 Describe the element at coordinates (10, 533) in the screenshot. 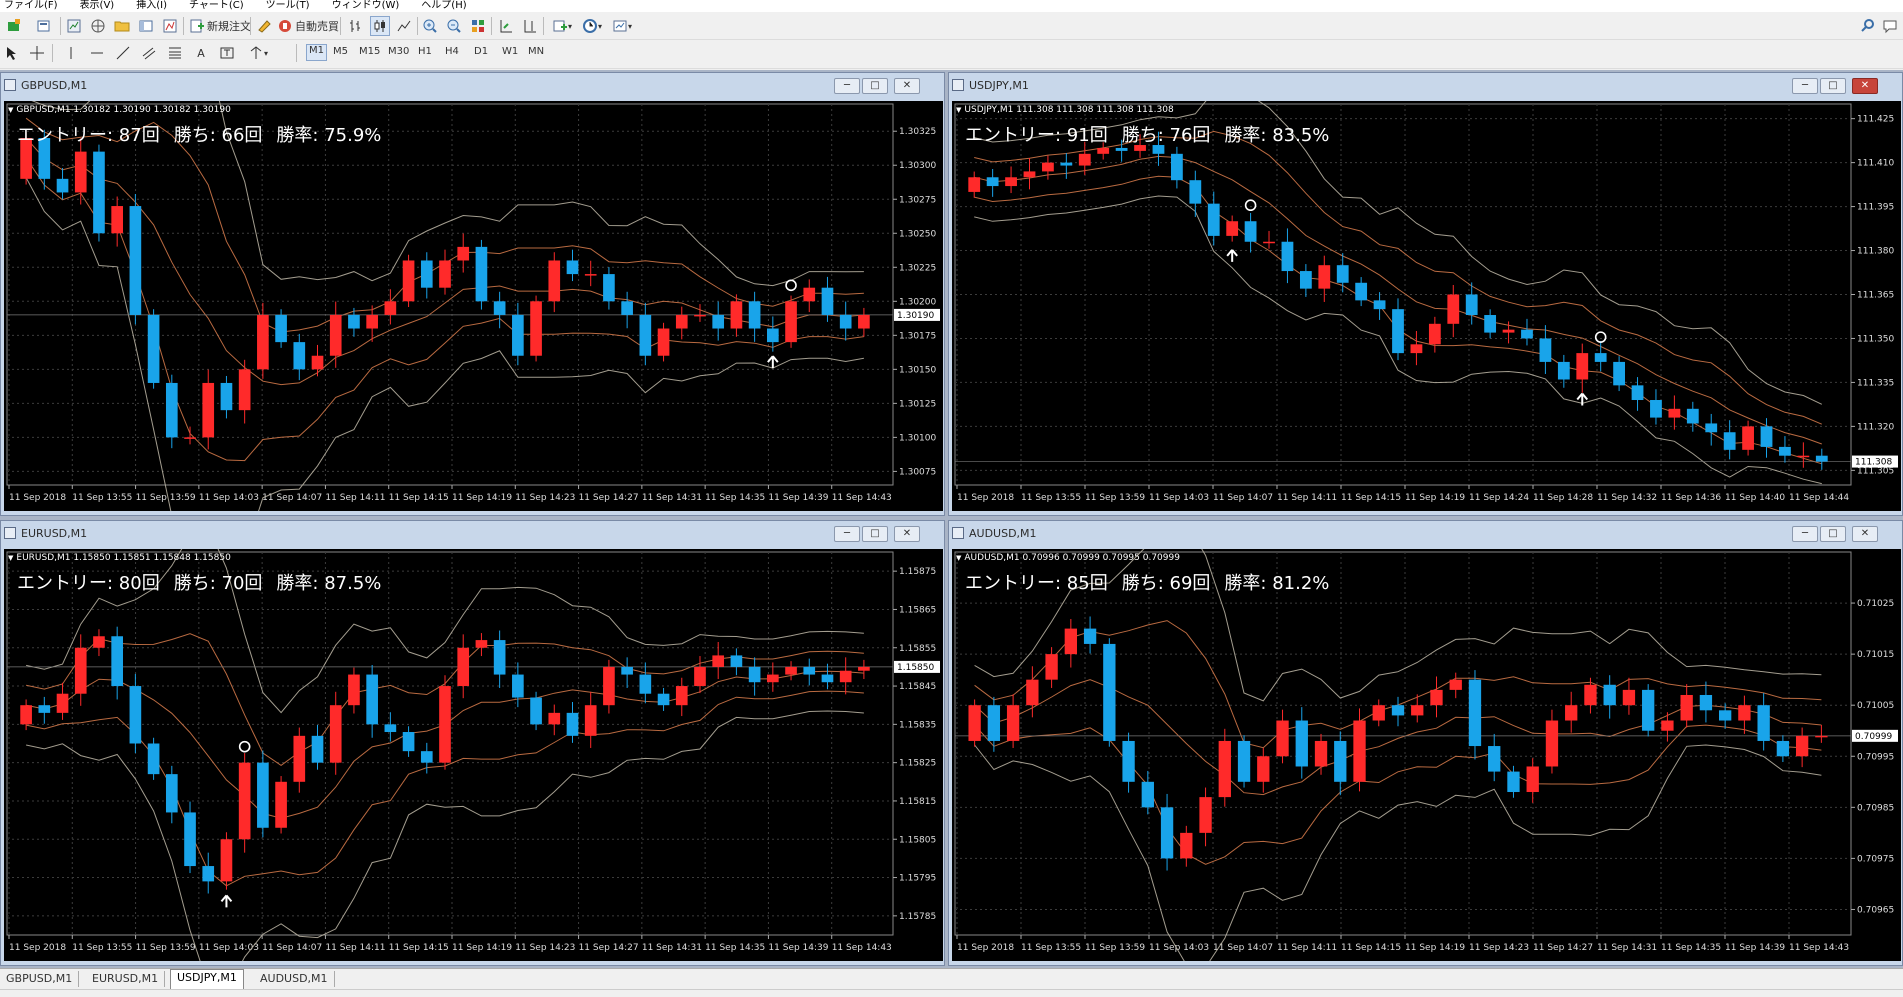

I see `chart-window-icon` at that location.